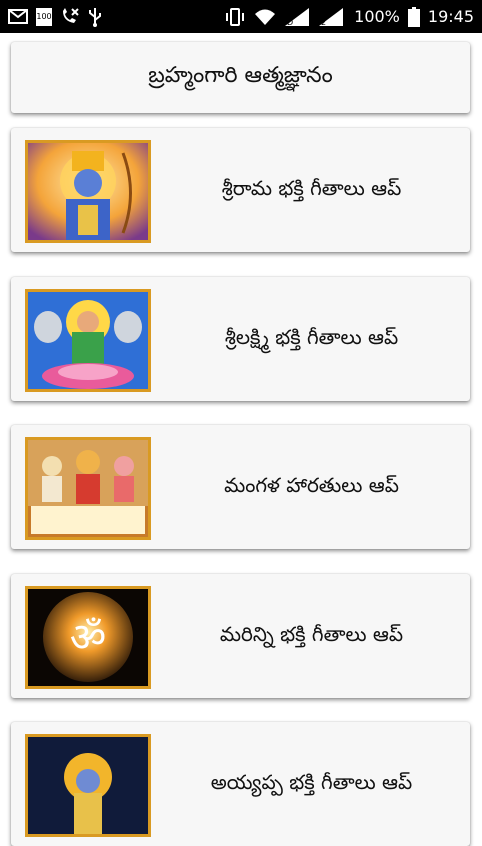 This screenshot has width=482, height=846. What do you see at coordinates (450, 16) in the screenshot?
I see `clock: 19:45` at bounding box center [450, 16].